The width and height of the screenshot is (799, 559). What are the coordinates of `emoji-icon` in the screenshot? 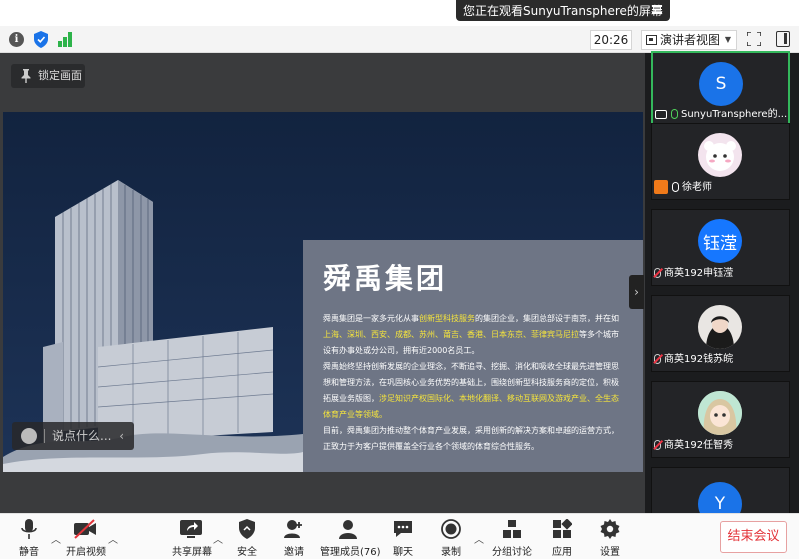 It's located at (29, 436).